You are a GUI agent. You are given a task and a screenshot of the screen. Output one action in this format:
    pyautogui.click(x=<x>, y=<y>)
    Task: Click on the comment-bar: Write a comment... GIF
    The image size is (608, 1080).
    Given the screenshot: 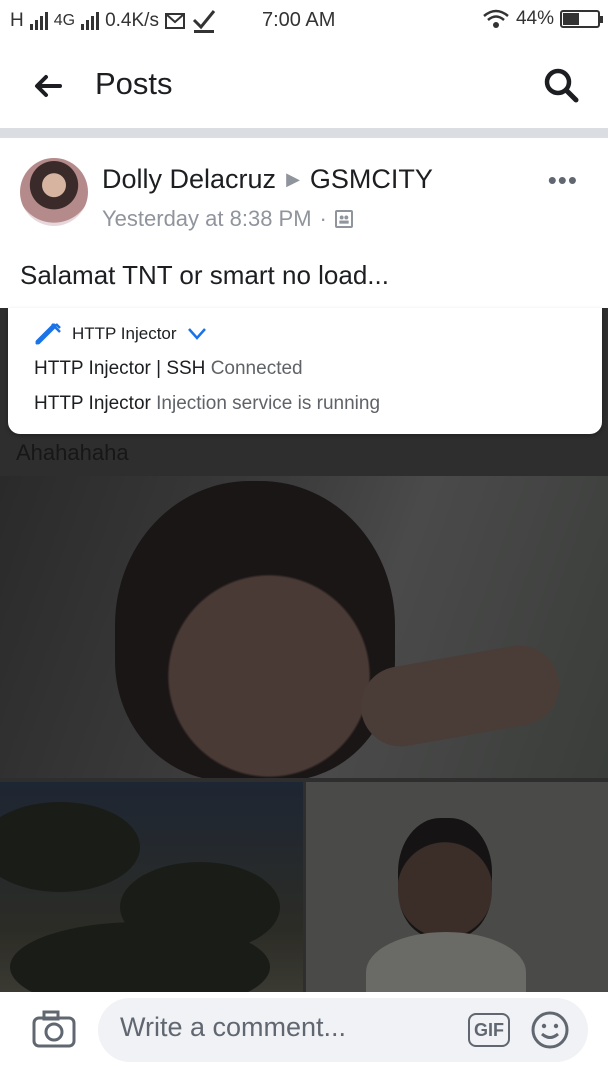 What is the action you would take?
    pyautogui.click(x=304, y=1036)
    